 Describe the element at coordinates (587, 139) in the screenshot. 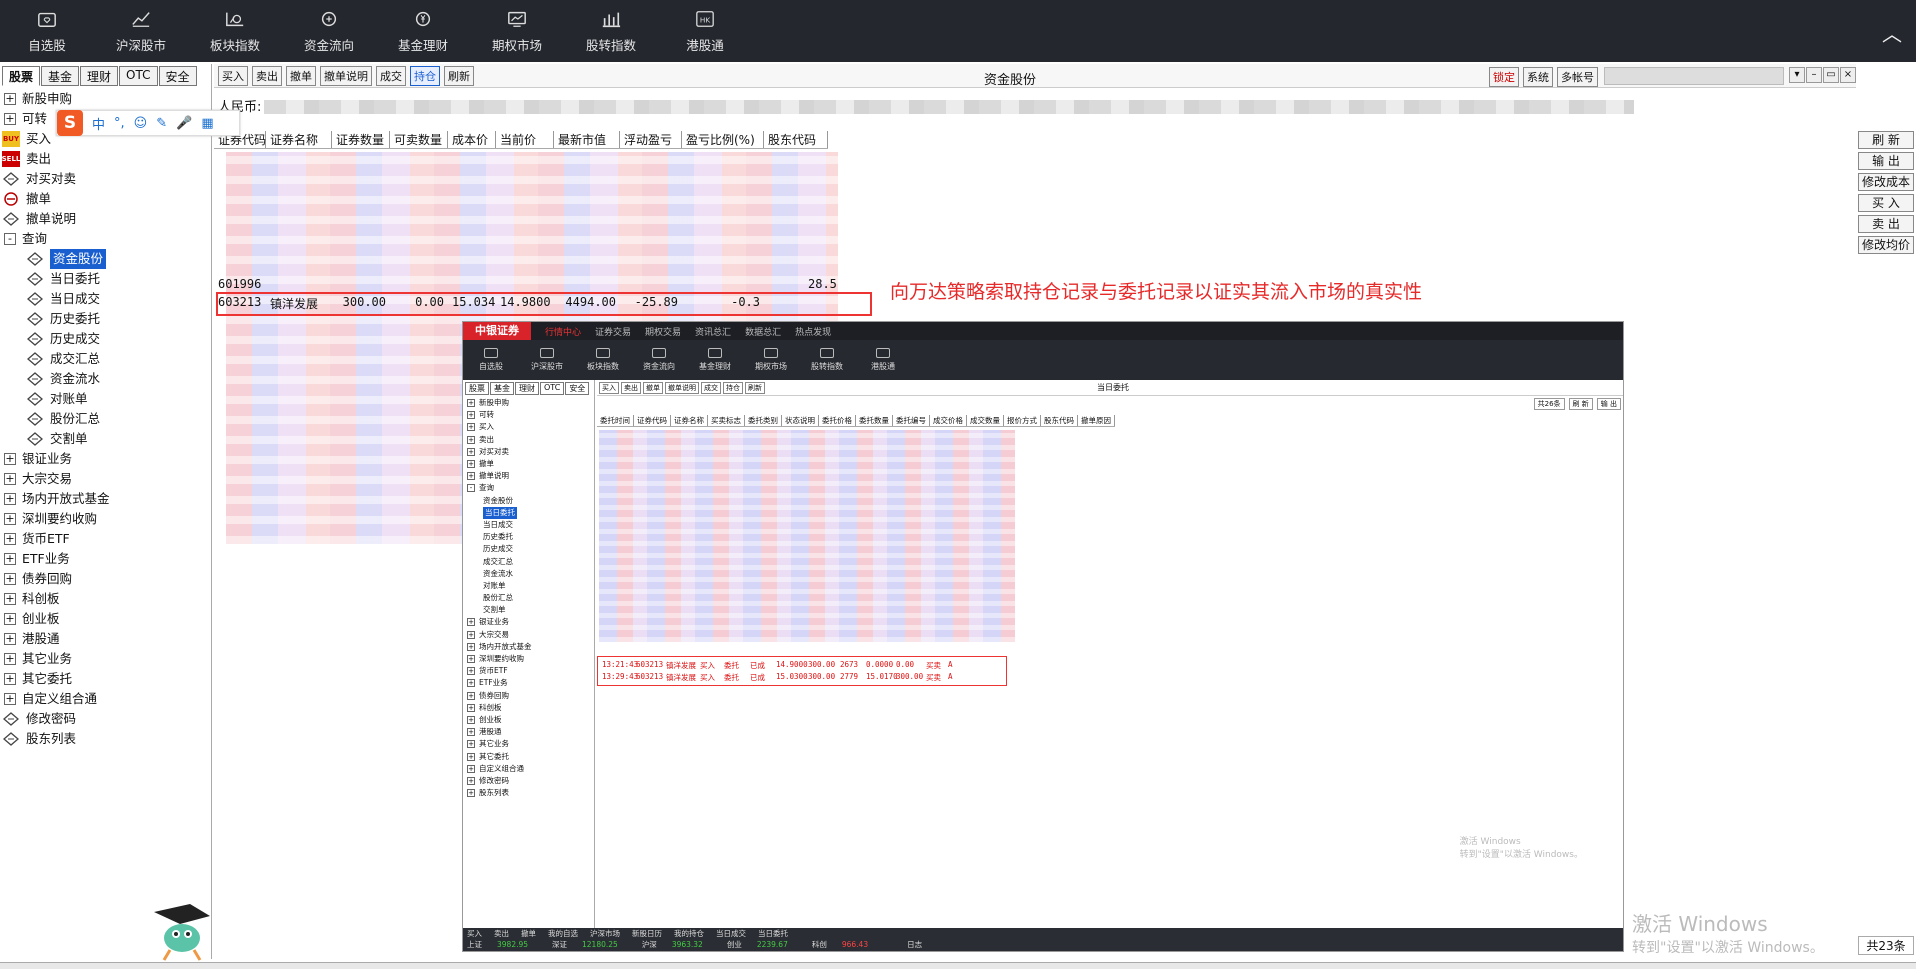

I see `column-header: 最新市值` at that location.